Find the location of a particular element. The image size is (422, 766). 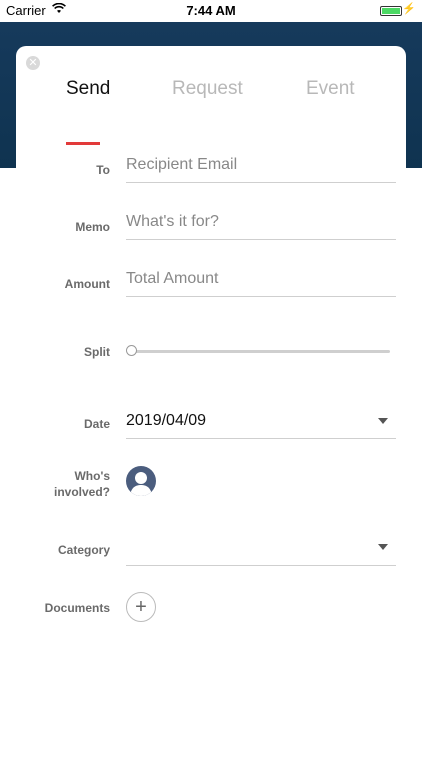

person-icon is located at coordinates (141, 484).